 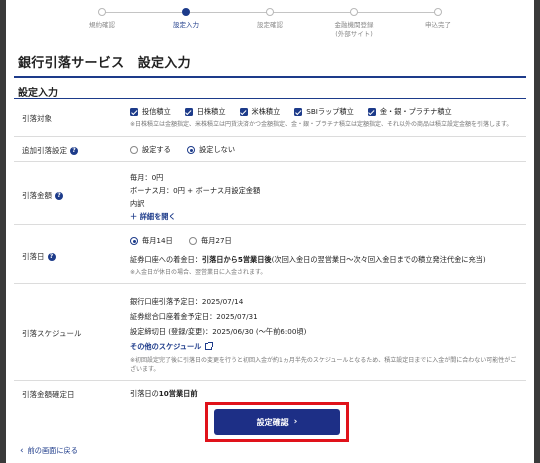 What do you see at coordinates (137, 203) in the screenshot?
I see `amount-breakdown-label: 内訳` at bounding box center [137, 203].